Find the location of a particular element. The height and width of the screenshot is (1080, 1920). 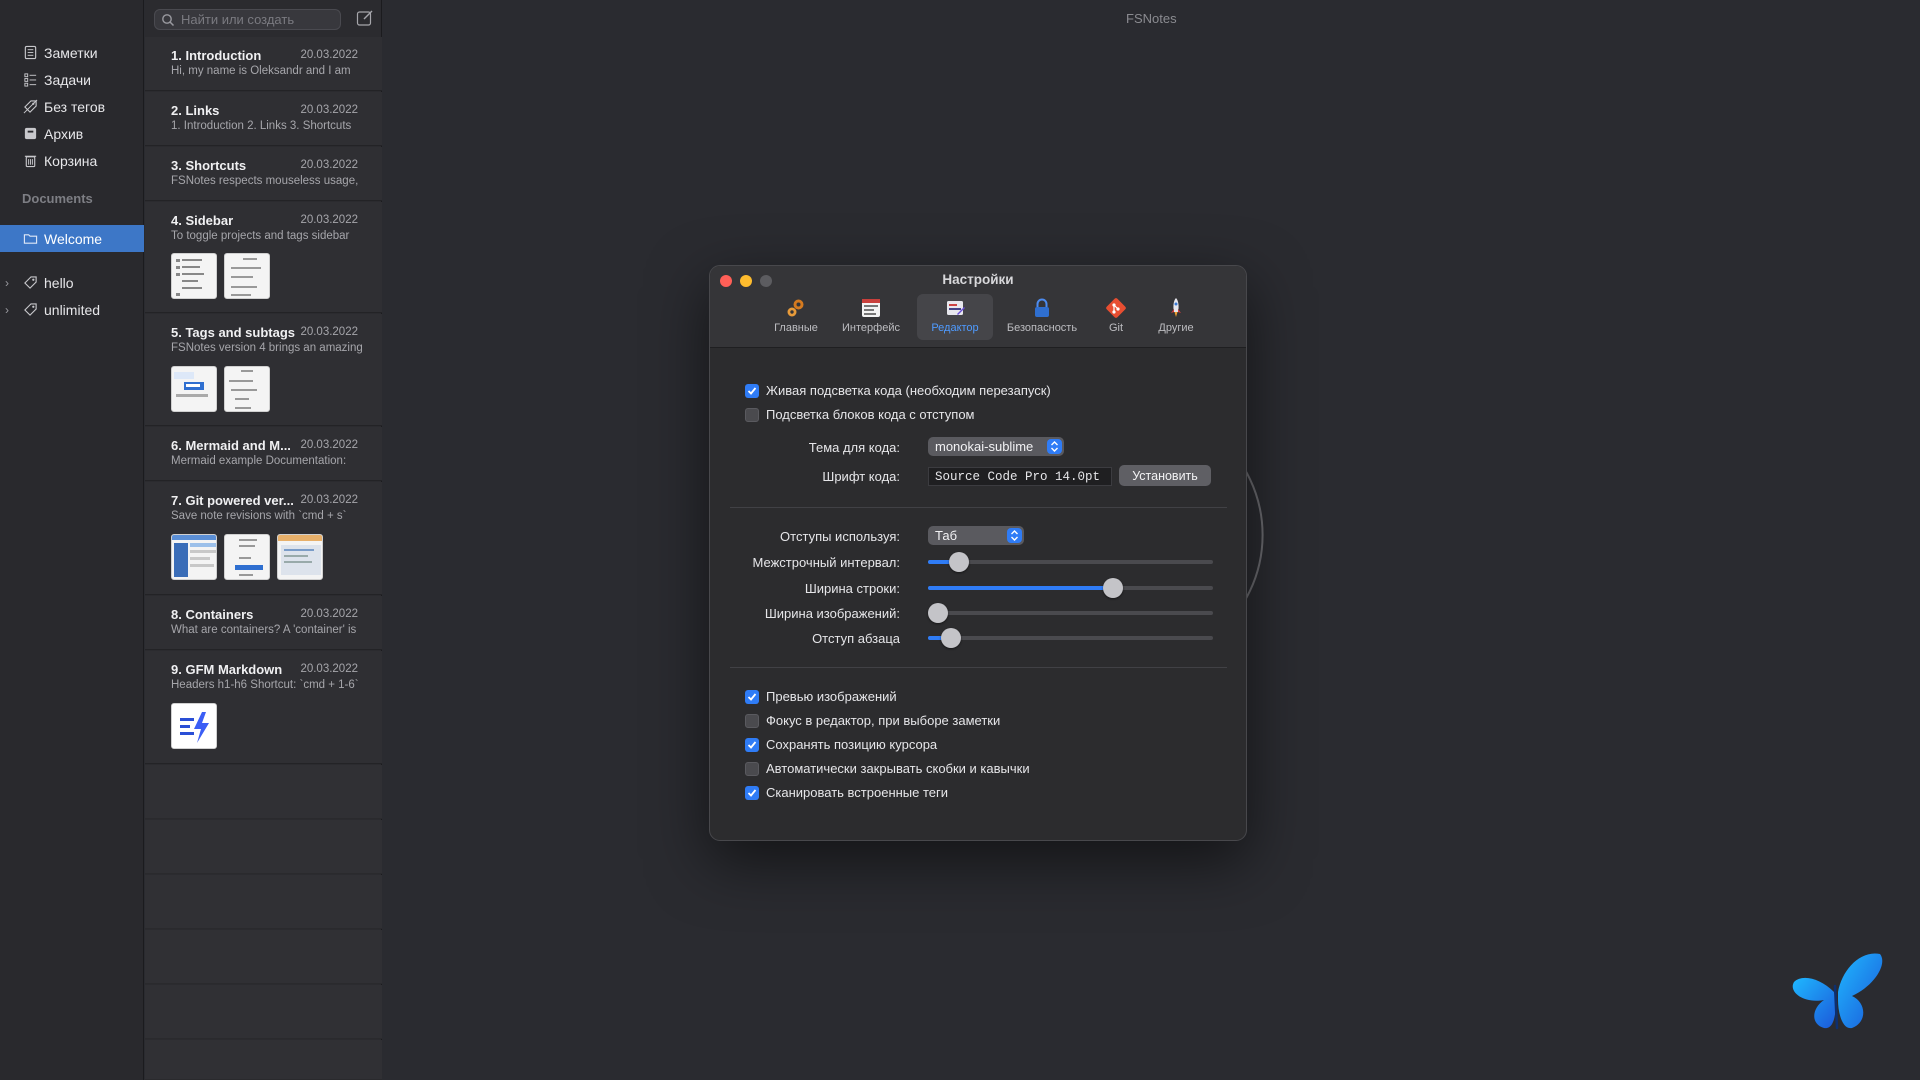

divider is located at coordinates (978, 667).